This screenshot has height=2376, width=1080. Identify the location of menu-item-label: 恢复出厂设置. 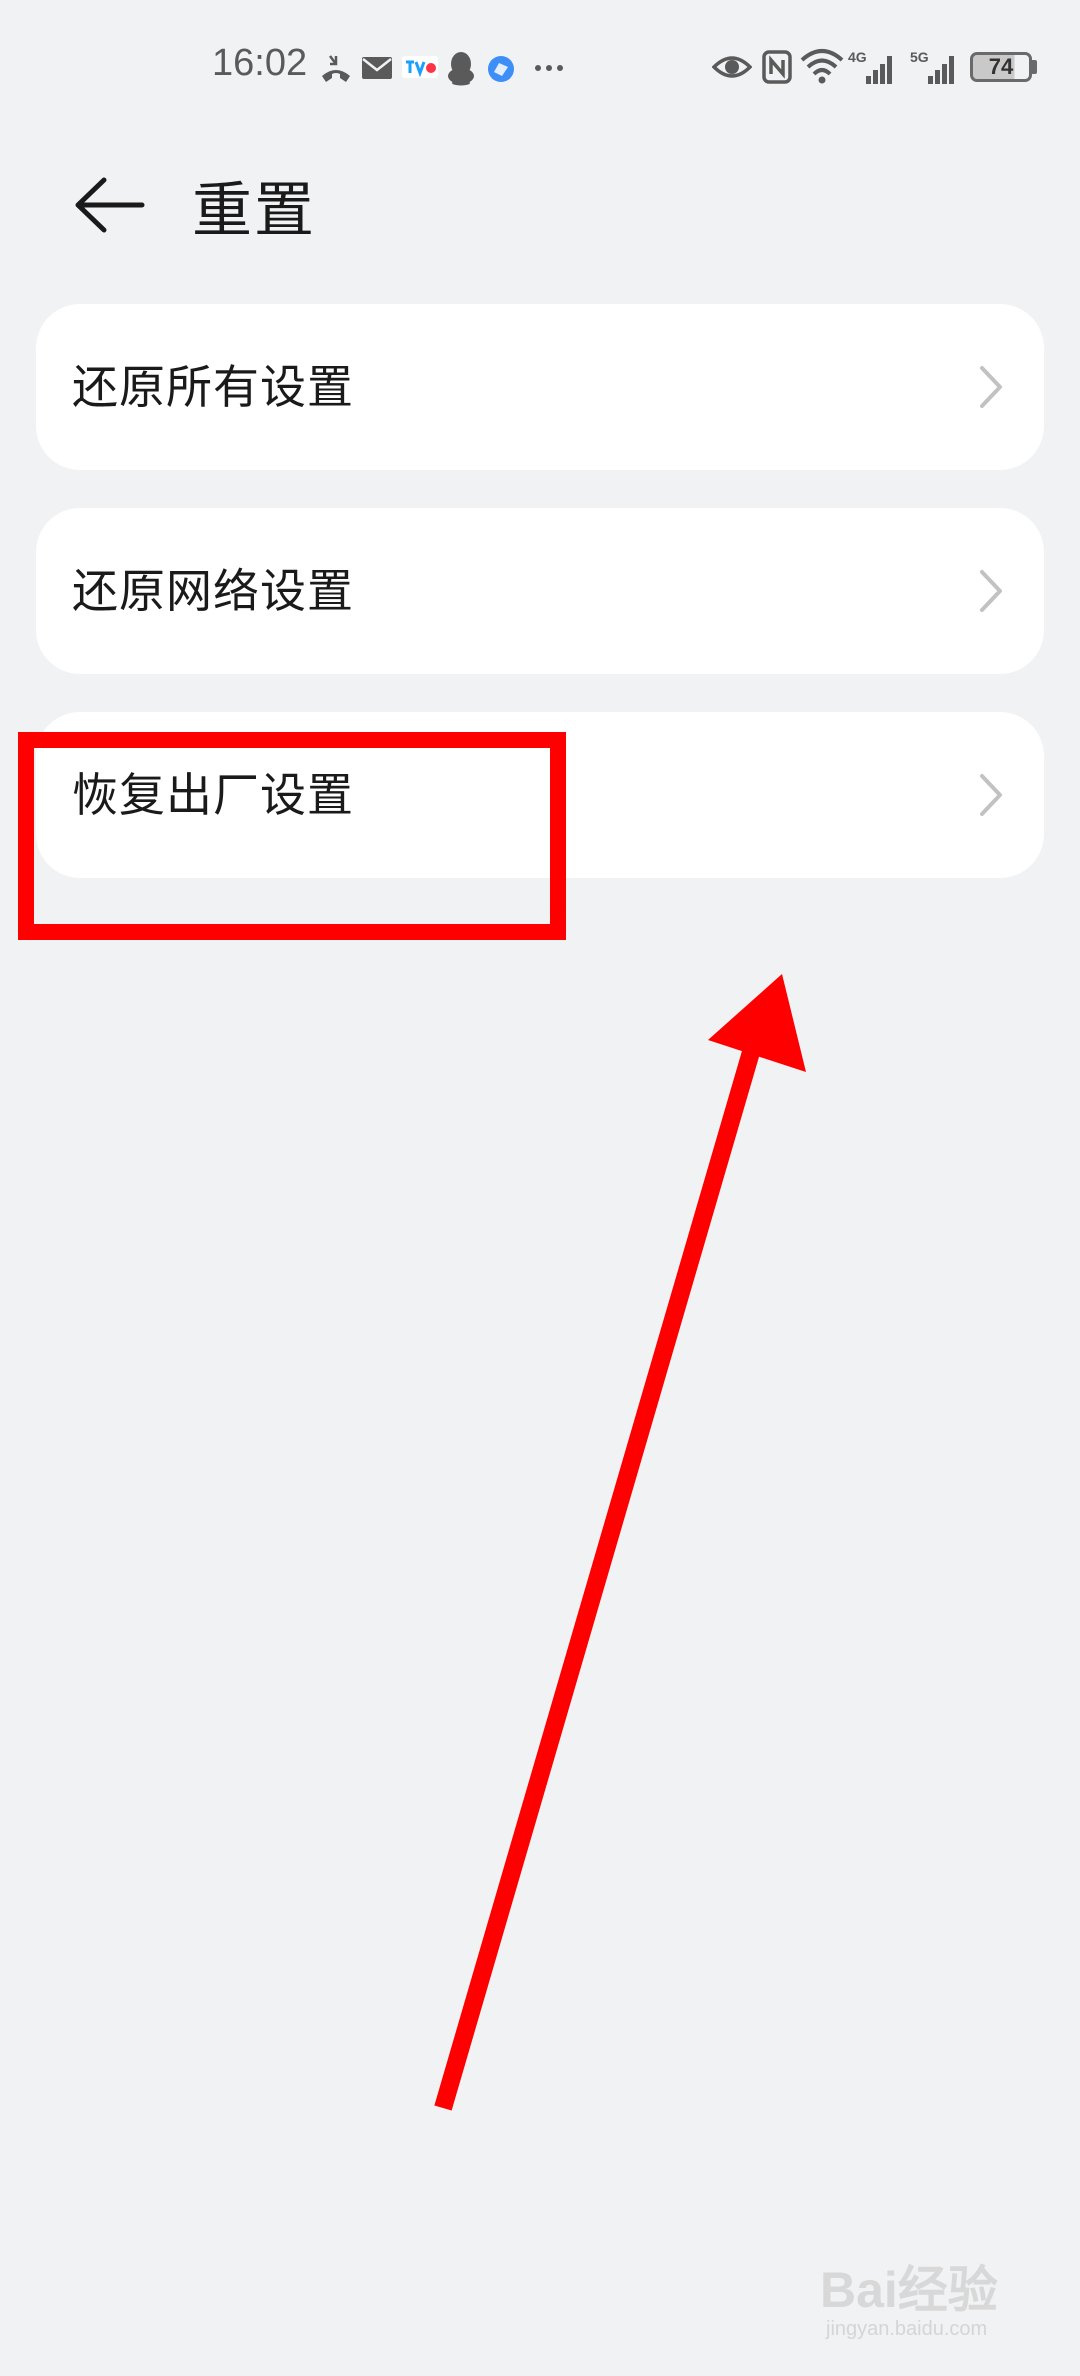
(213, 795).